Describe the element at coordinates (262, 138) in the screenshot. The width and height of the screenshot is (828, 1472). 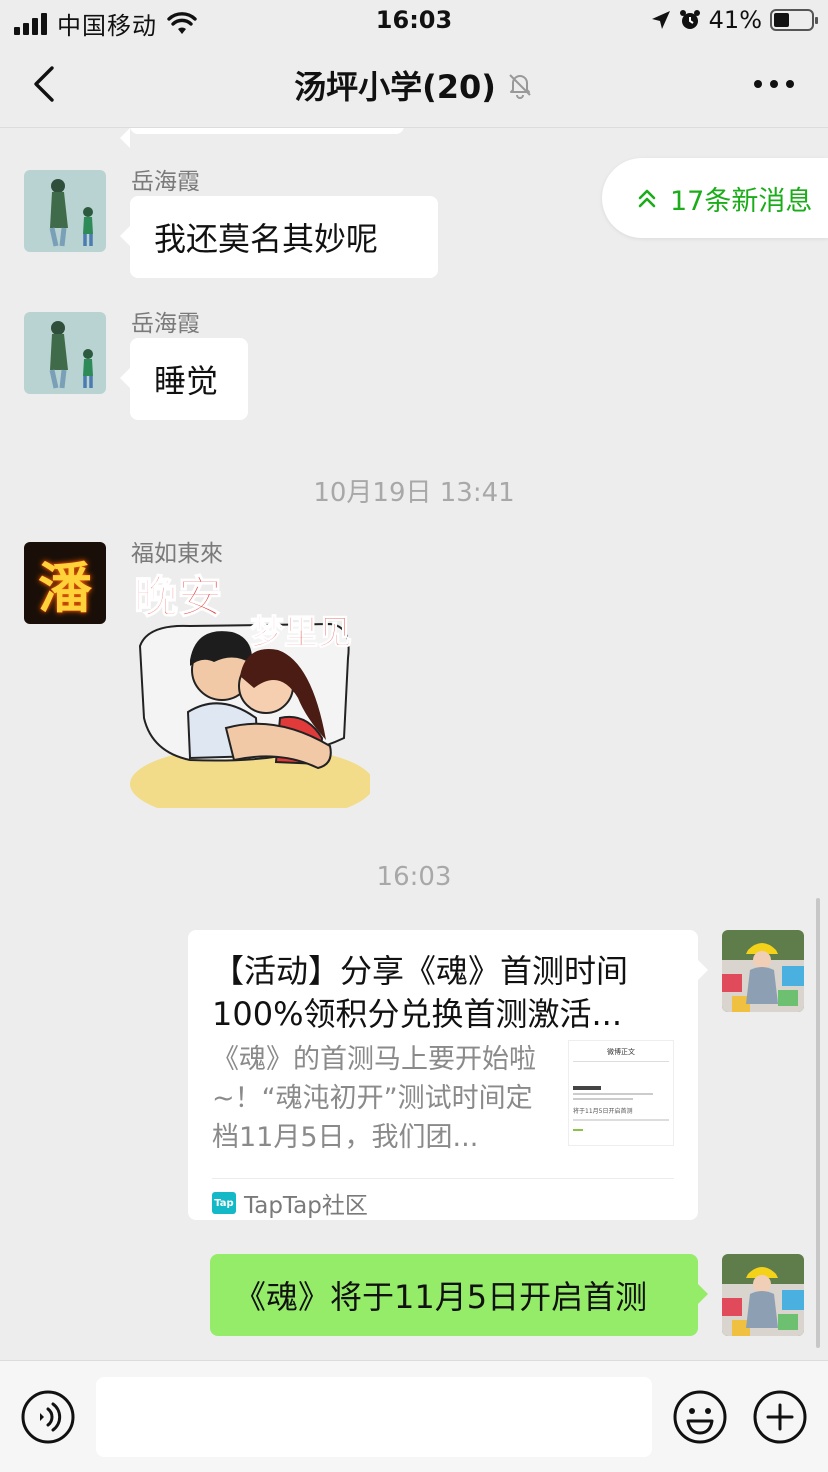
I see `partial-message-bubble` at that location.